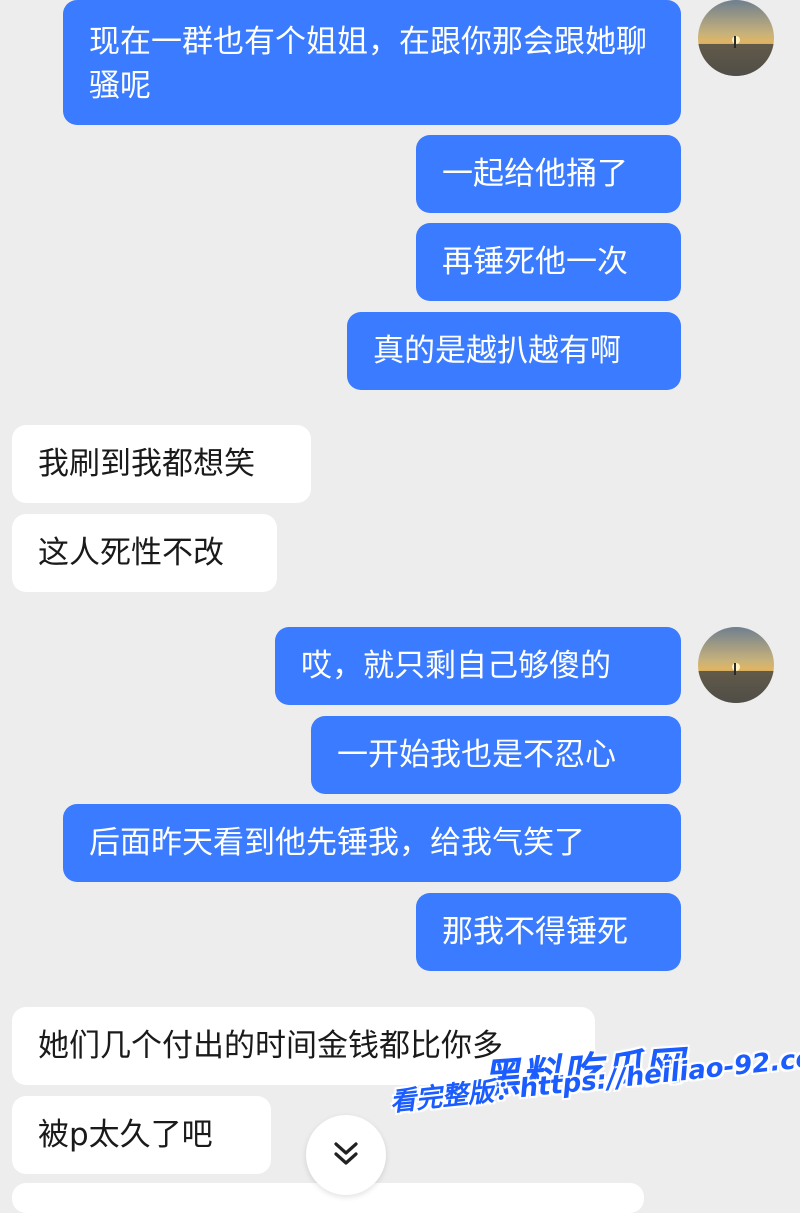  I want to click on message-bubble-outgoing: 一起给他捅了, so click(548, 174).